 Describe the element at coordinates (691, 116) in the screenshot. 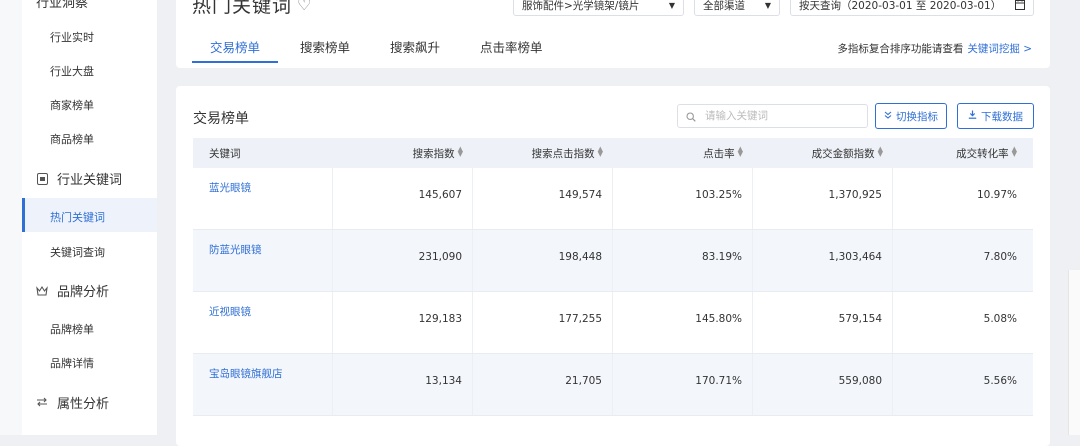

I see `search-icon` at that location.